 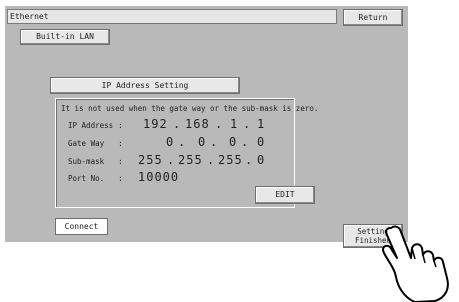 I want to click on connect-button: Connect, so click(x=81, y=226).